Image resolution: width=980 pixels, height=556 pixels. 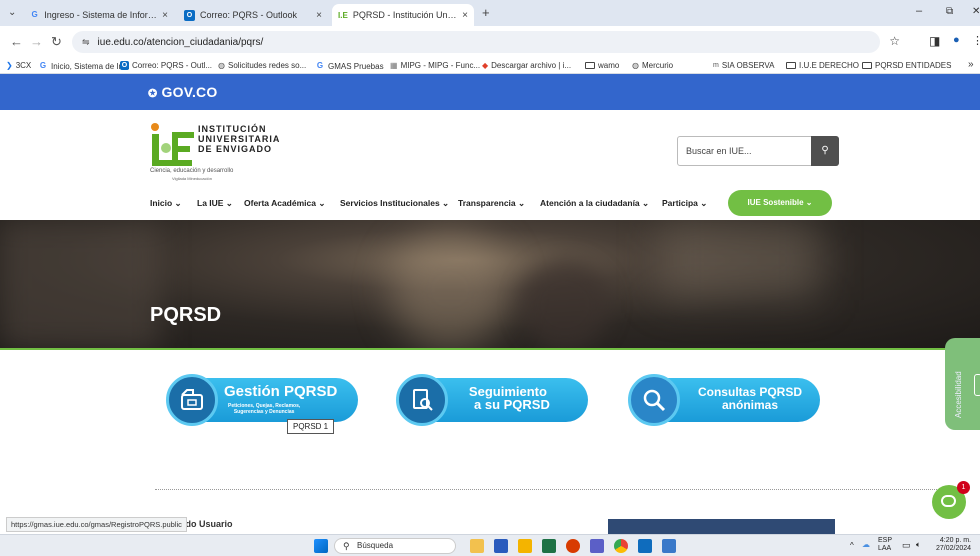 I want to click on bookmark-label: SIA OBSERVA, so click(x=748, y=65).